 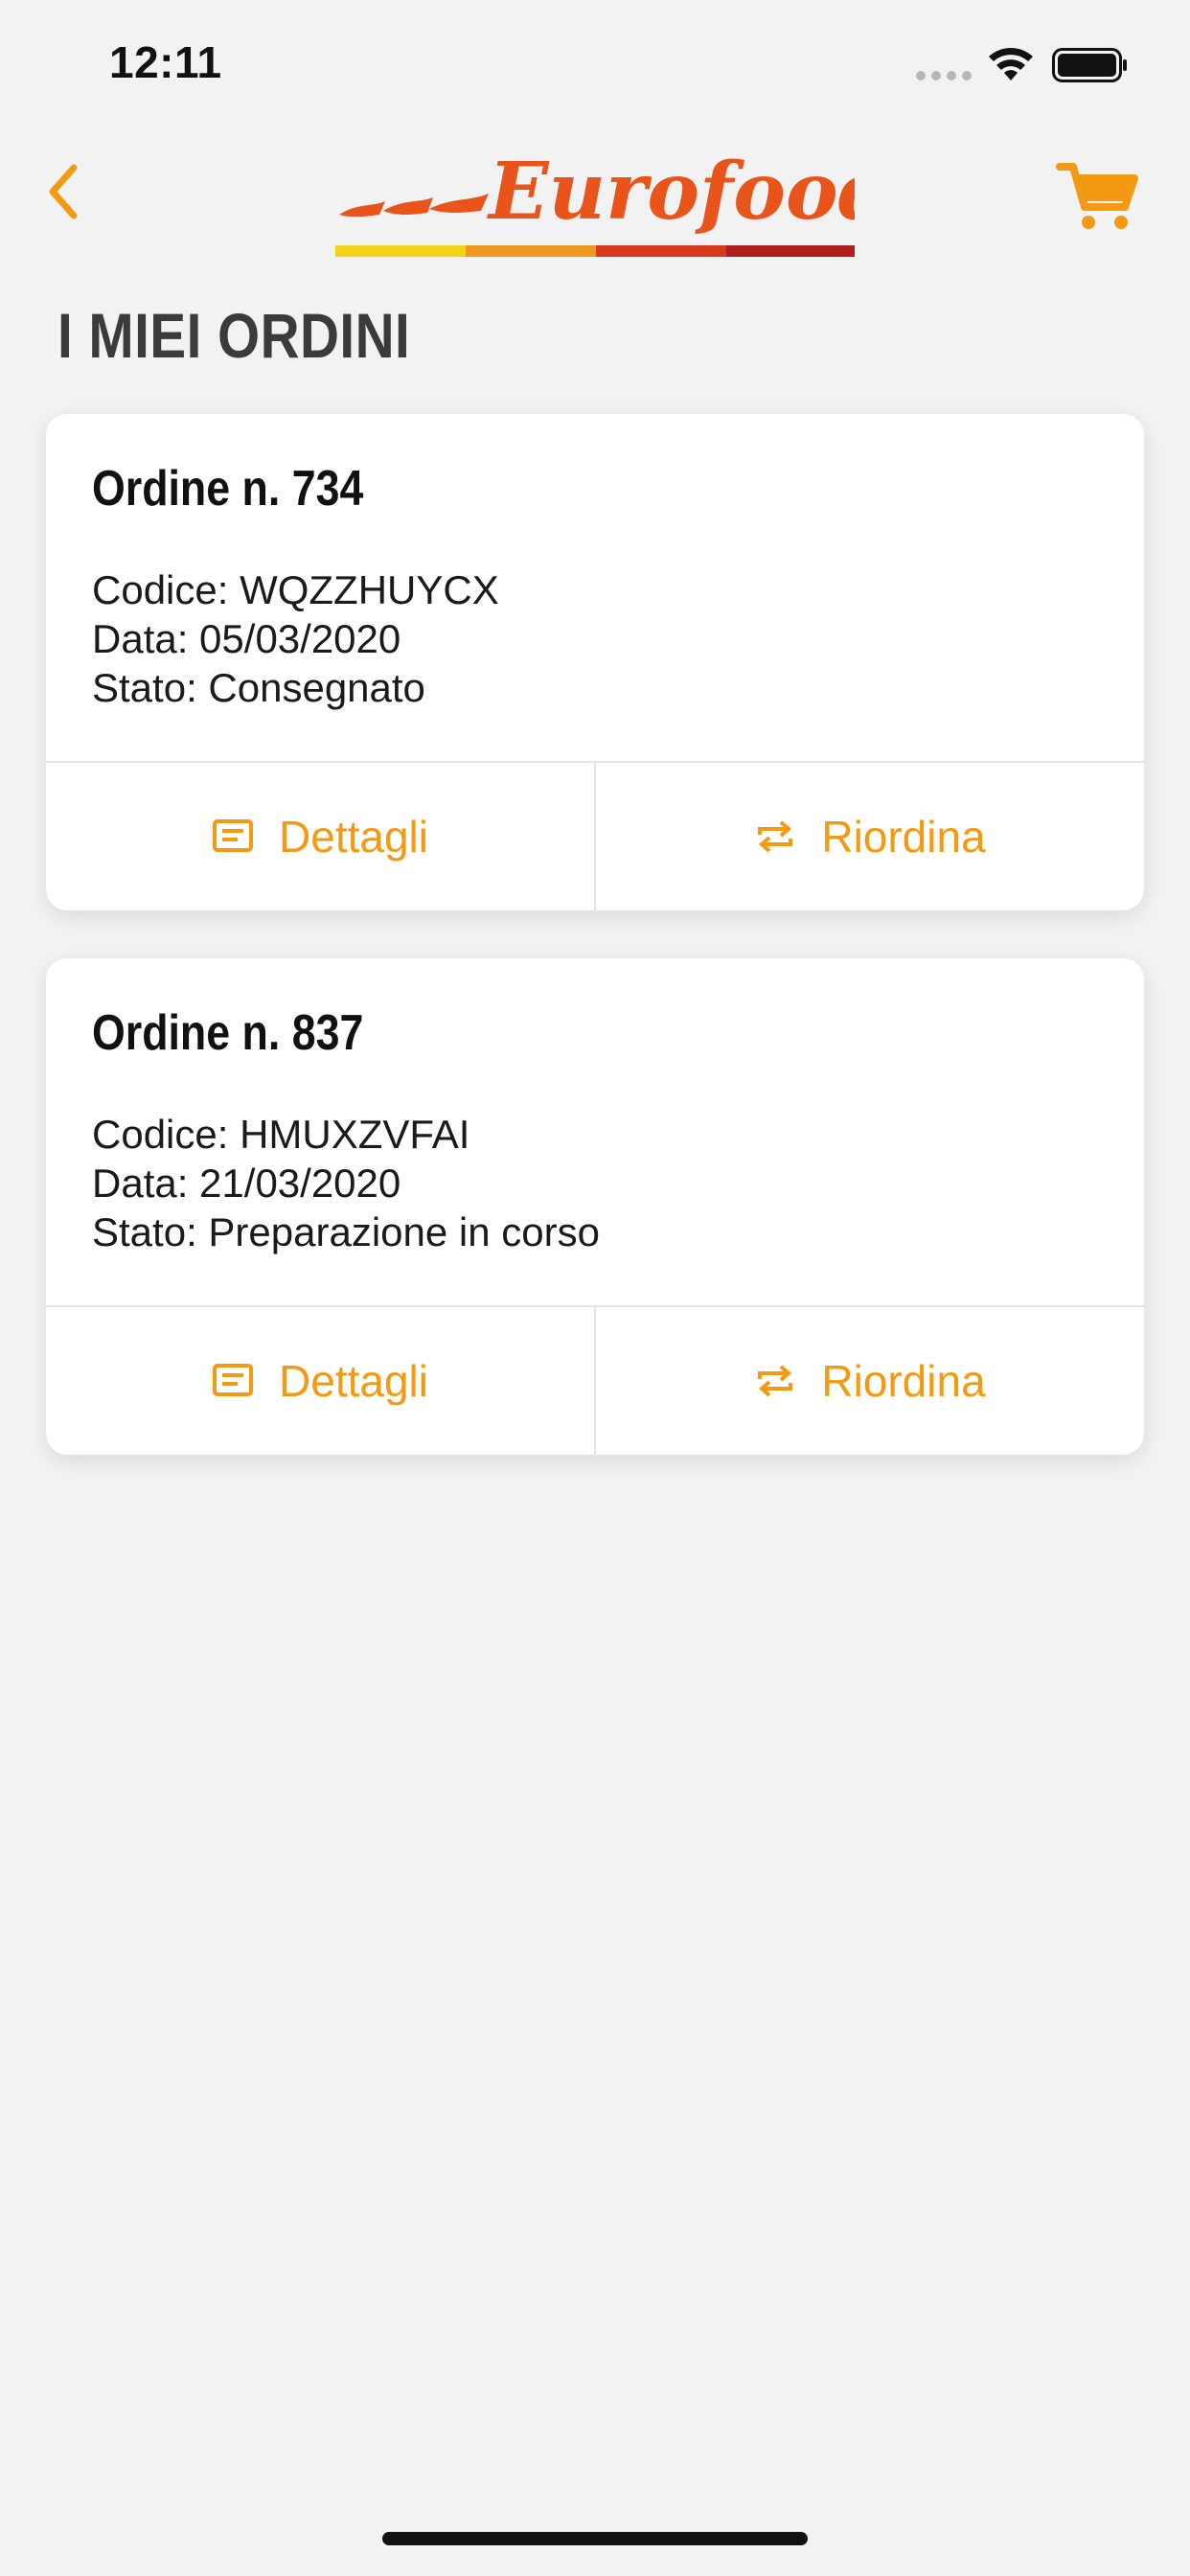 I want to click on order-date: Data: 05/03/2020, so click(x=247, y=638).